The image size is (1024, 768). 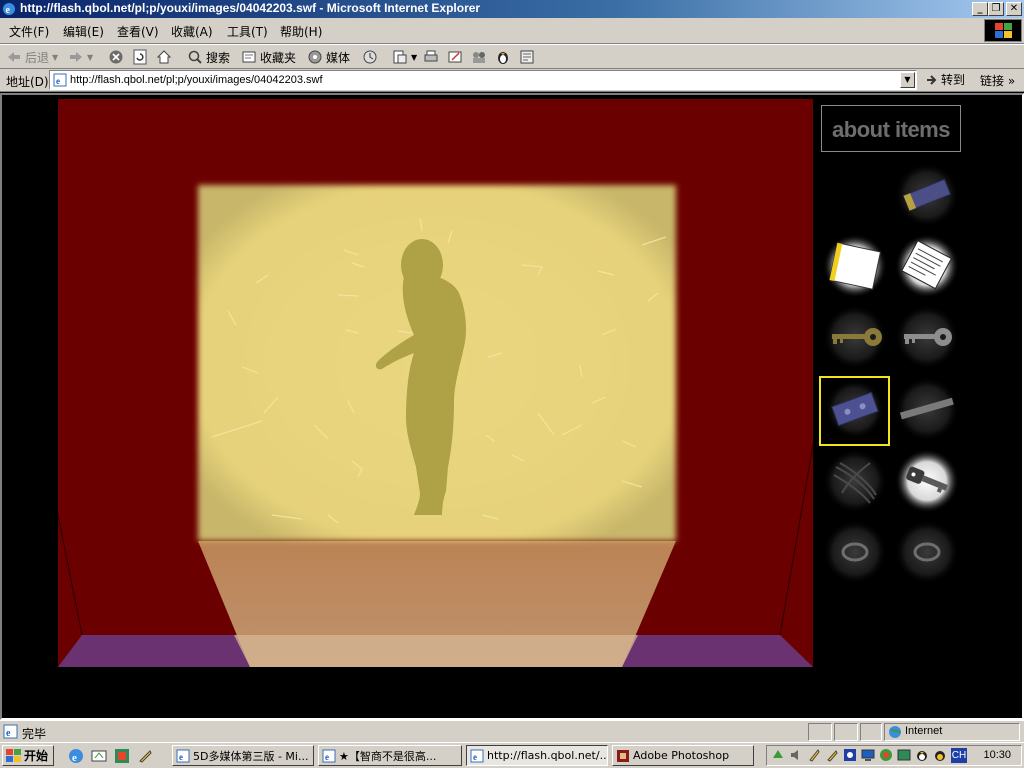 I want to click on discuss-icon, so click(x=479, y=57).